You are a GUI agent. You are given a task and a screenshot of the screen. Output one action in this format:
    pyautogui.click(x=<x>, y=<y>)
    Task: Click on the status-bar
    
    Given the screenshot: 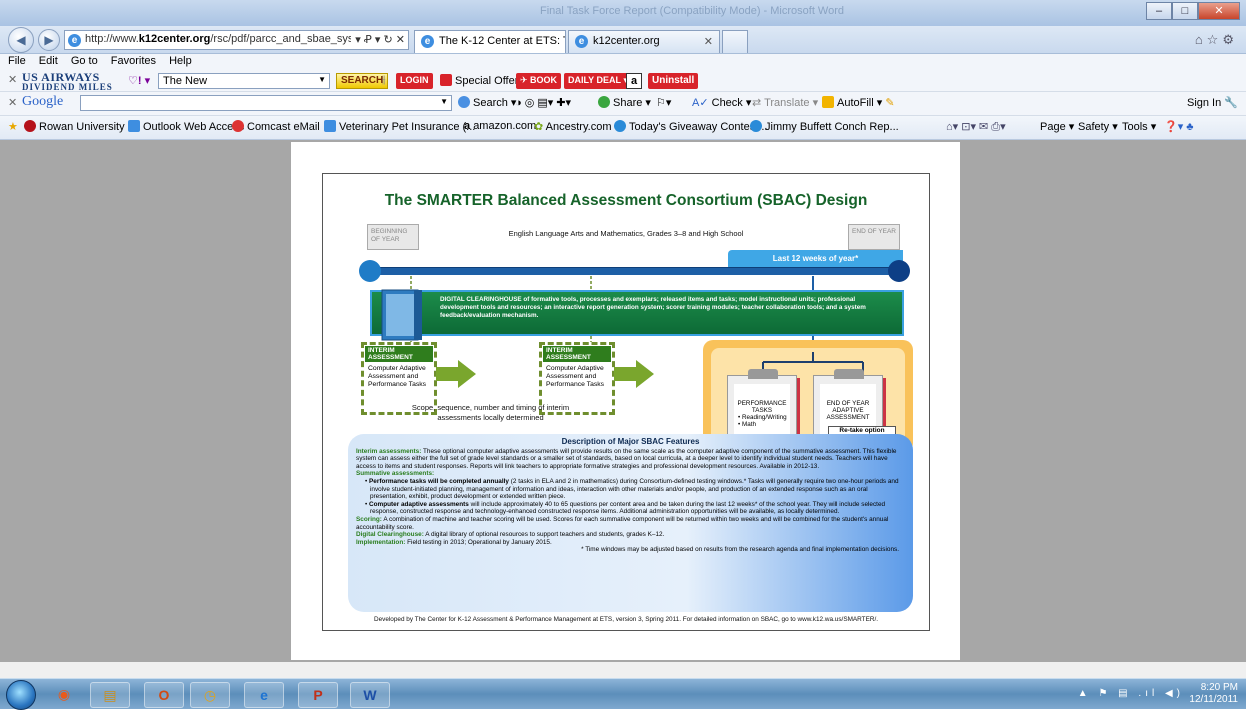 What is the action you would take?
    pyautogui.click(x=623, y=670)
    